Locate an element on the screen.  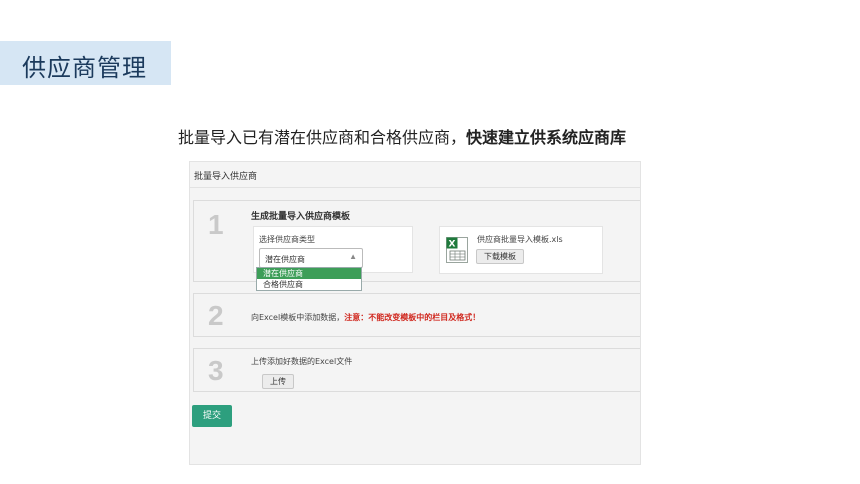
slide-title-band: 供应商管理 is located at coordinates (85, 63).